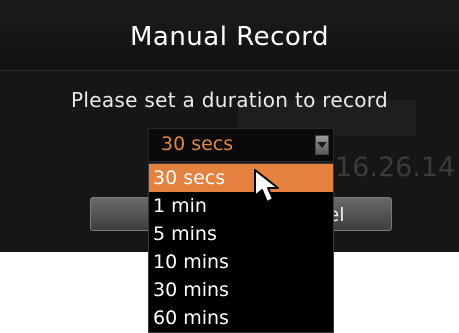 This screenshot has height=333, width=459. What do you see at coordinates (241, 234) in the screenshot?
I see `duration-option: 5 mins` at bounding box center [241, 234].